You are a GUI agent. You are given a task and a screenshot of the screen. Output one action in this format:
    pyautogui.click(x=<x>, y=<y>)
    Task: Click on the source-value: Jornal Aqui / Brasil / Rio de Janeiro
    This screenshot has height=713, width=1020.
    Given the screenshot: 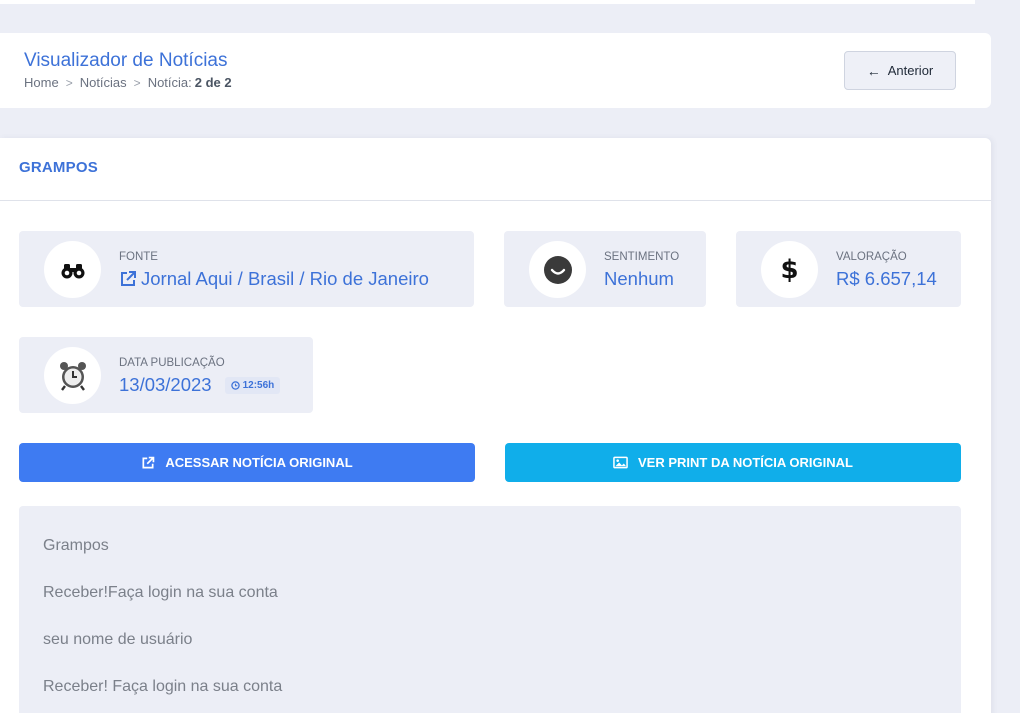 What is the action you would take?
    pyautogui.click(x=285, y=278)
    